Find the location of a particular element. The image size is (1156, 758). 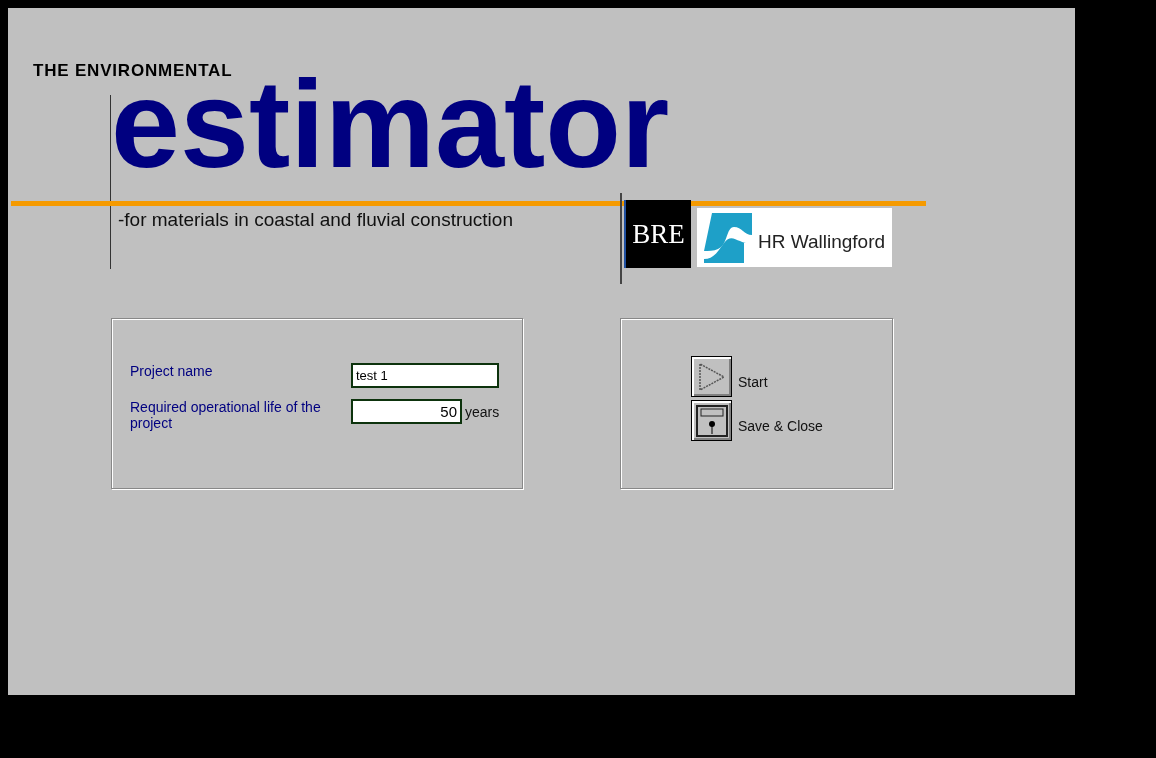

unit-label: years is located at coordinates (482, 412).